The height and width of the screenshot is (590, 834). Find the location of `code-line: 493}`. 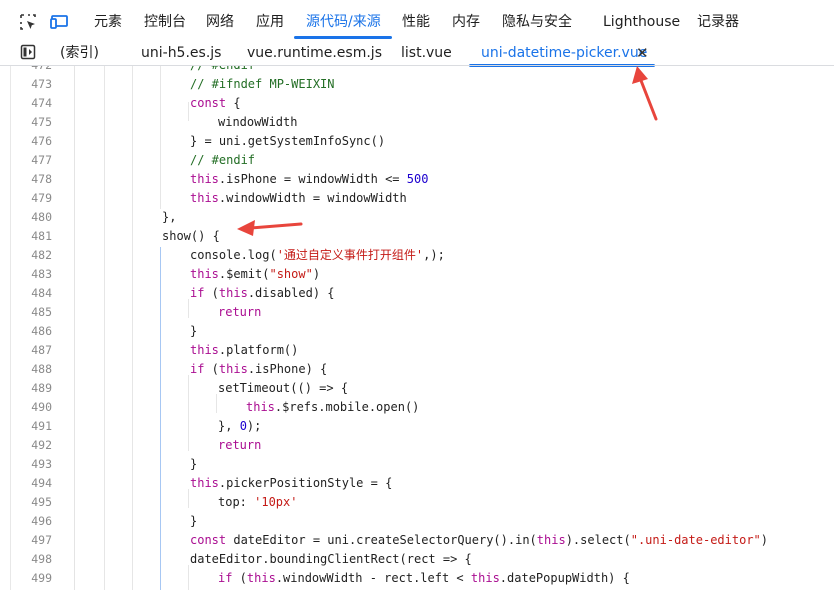

code-line: 493} is located at coordinates (417, 464).